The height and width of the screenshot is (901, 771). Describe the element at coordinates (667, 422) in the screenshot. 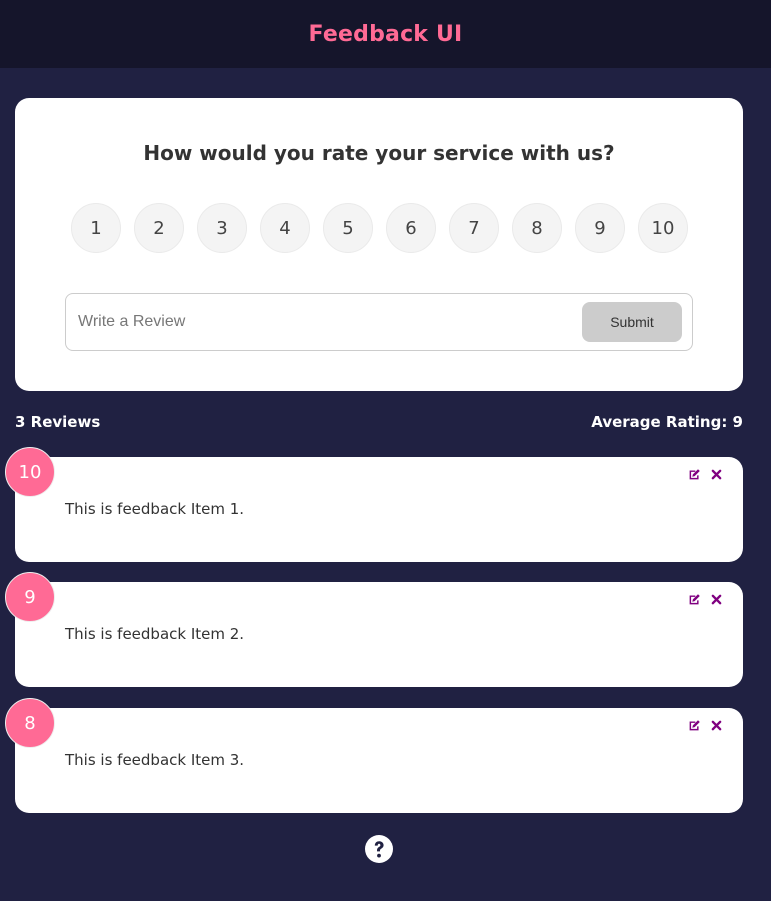

I see `average-rating: Average Rating: 9` at that location.